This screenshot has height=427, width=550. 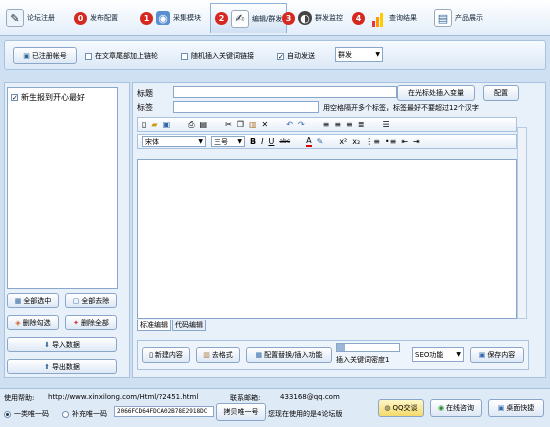 What do you see at coordinates (377, 18) in the screenshot?
I see `chart-icon` at bounding box center [377, 18].